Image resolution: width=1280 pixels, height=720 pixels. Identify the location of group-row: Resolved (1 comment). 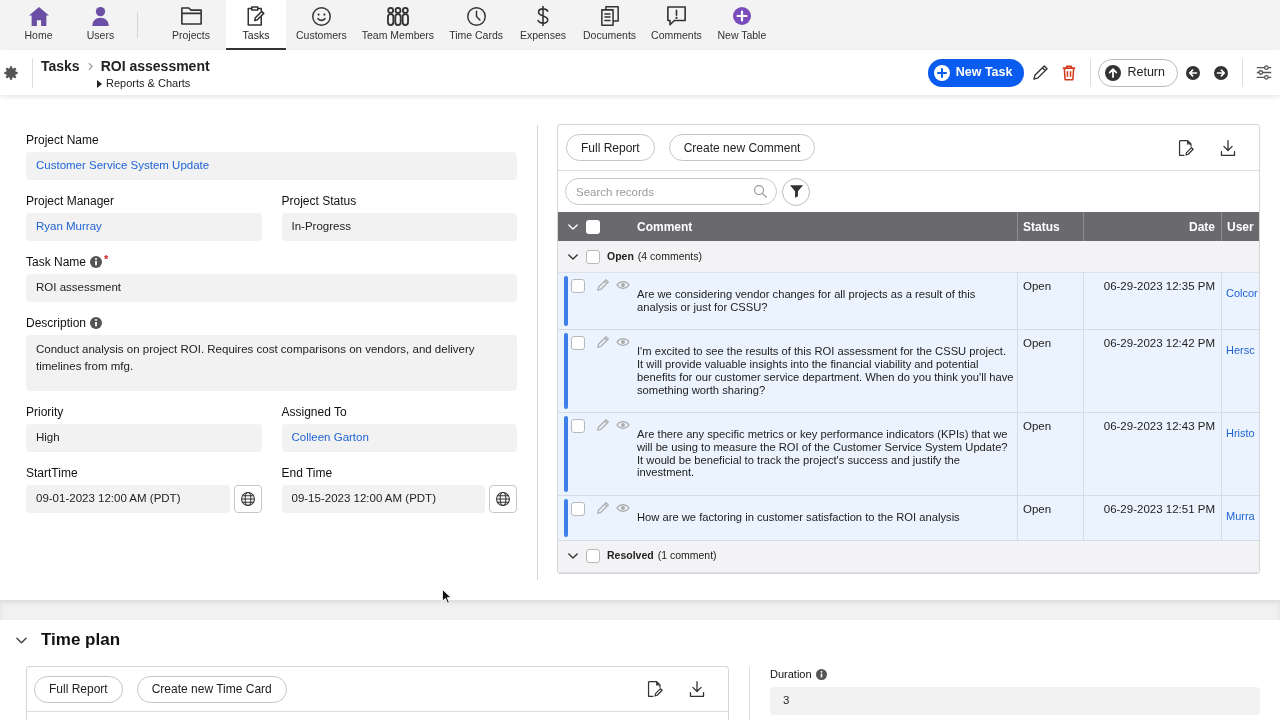
(908, 556).